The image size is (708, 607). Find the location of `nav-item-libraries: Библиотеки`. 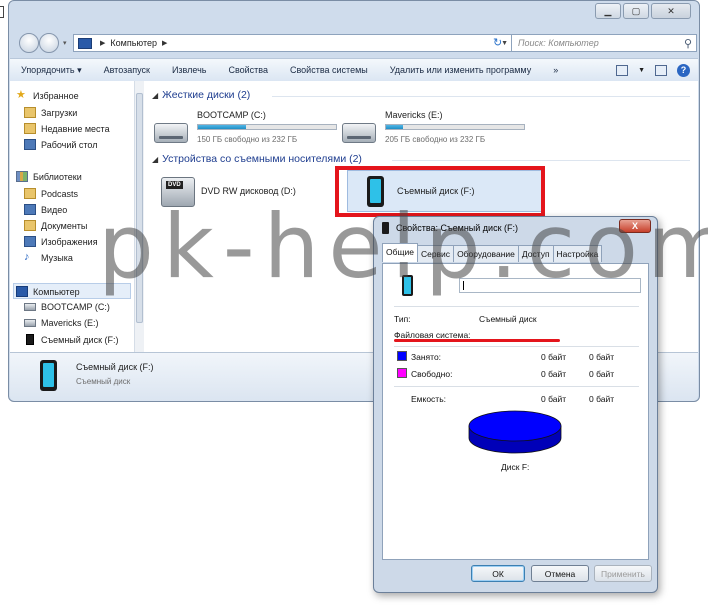

nav-item-libraries: Библиотеки is located at coordinates (49, 176).